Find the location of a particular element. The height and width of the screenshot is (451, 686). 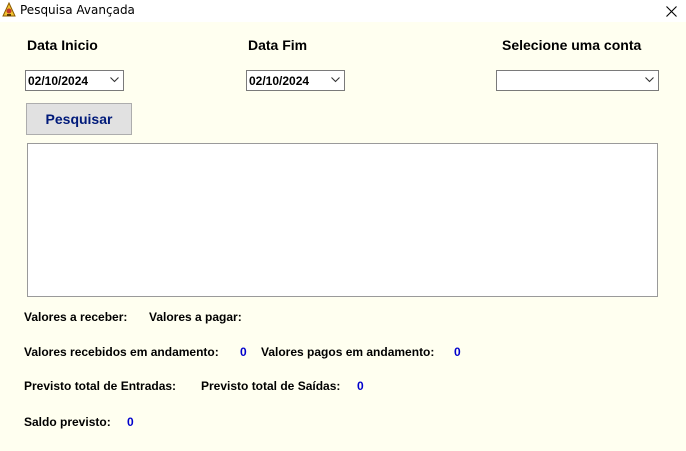

window-title: Pesquisa Avançada is located at coordinates (77, 10).